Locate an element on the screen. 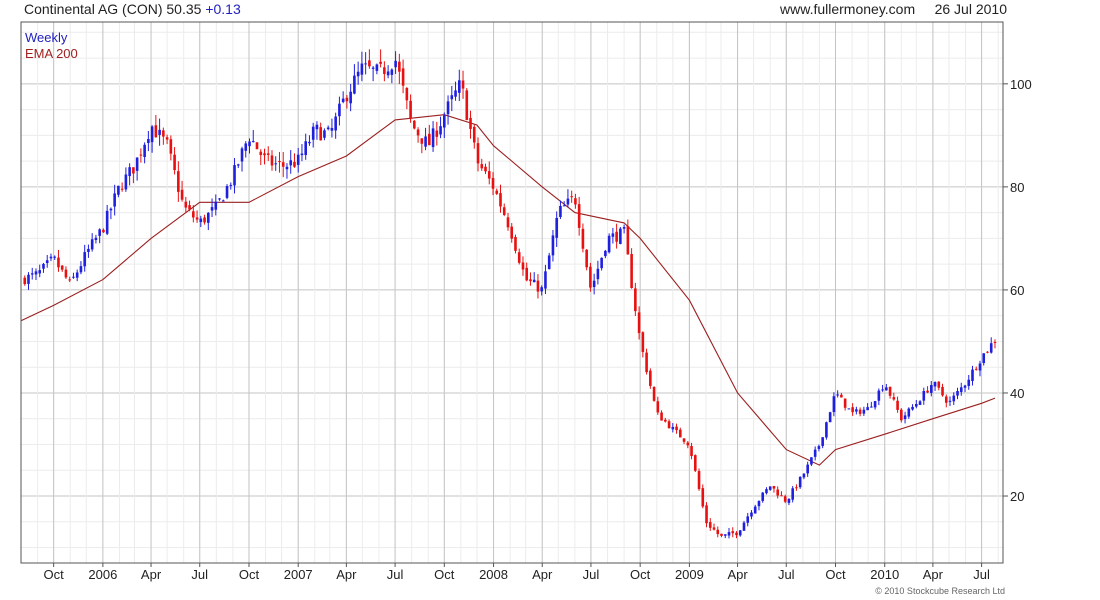  y-tick-label: 60 is located at coordinates (1017, 290).